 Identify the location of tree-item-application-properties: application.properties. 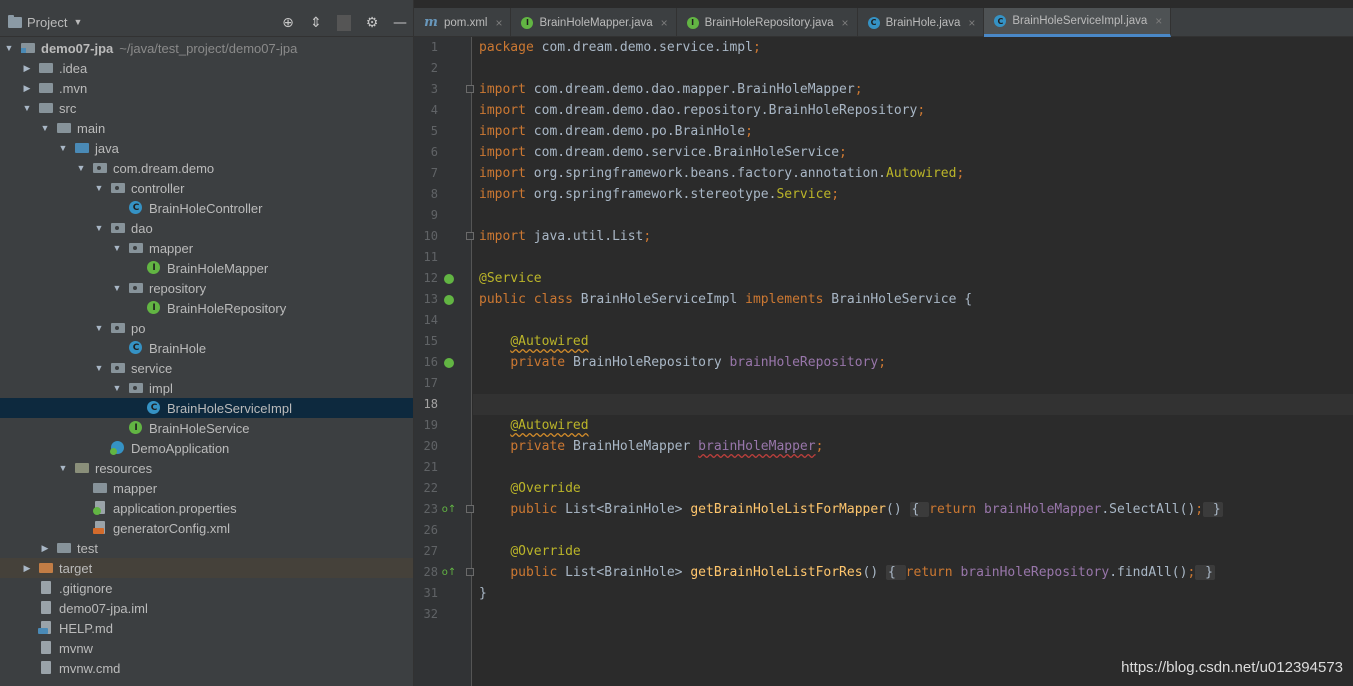
(206, 508).